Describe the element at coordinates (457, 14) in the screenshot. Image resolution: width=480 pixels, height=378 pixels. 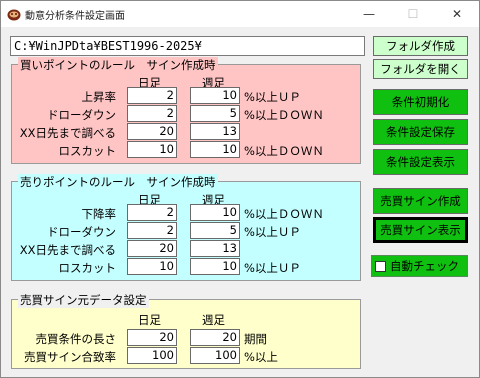
I see `close-button: ✕` at that location.